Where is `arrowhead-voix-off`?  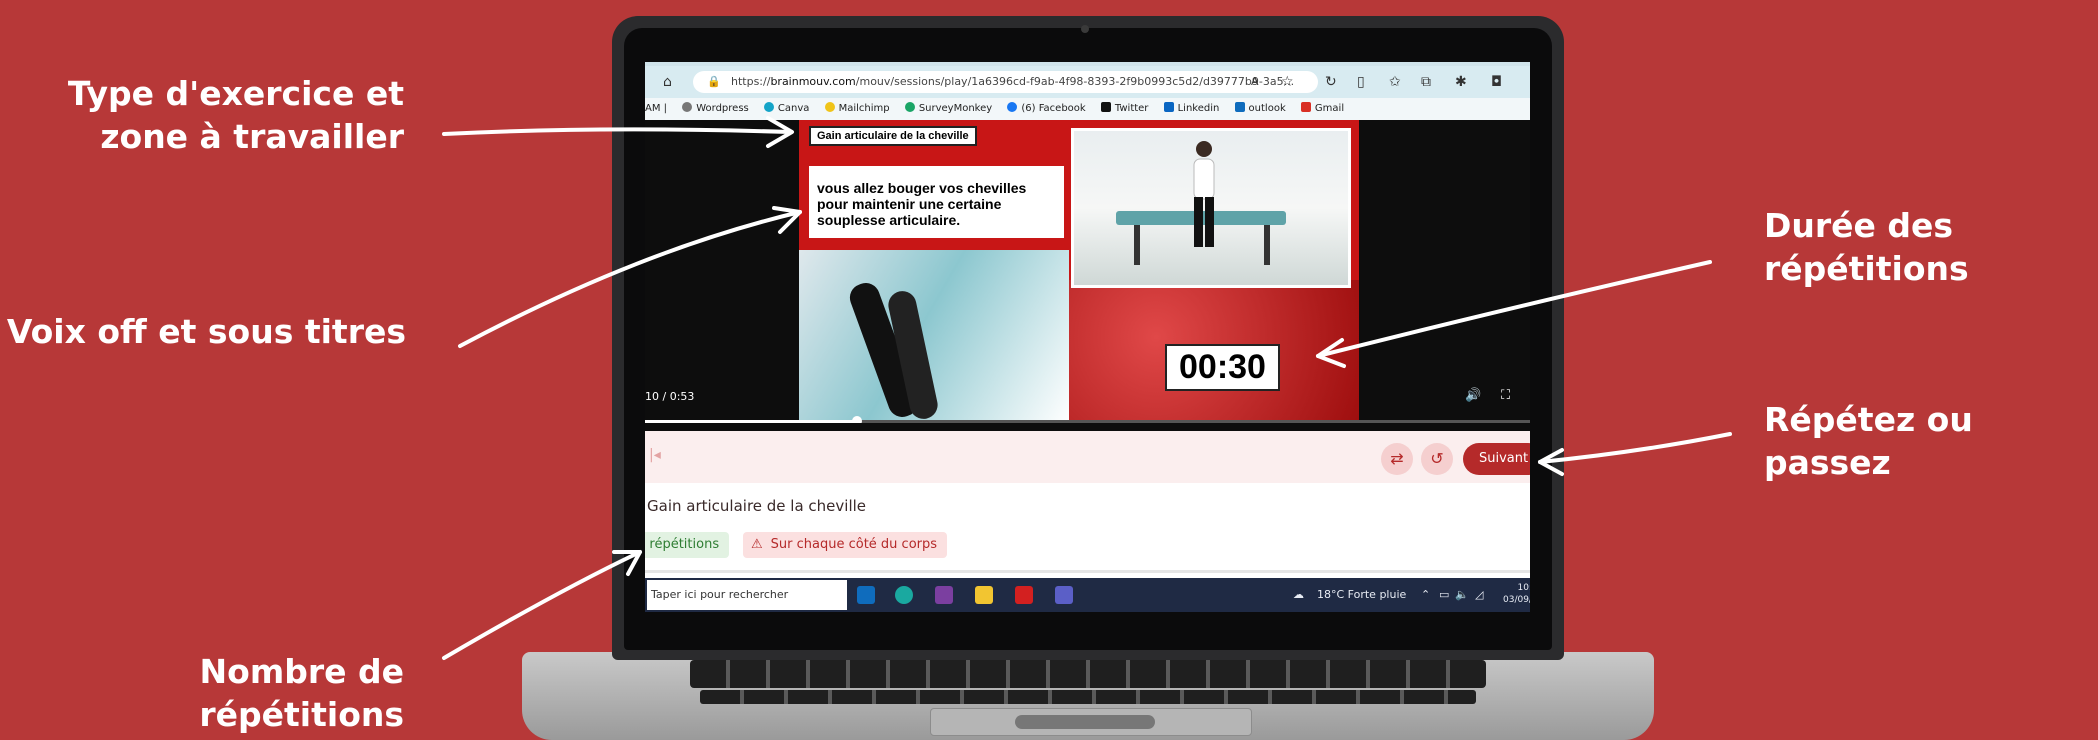 arrowhead-voix-off is located at coordinates (787, 220).